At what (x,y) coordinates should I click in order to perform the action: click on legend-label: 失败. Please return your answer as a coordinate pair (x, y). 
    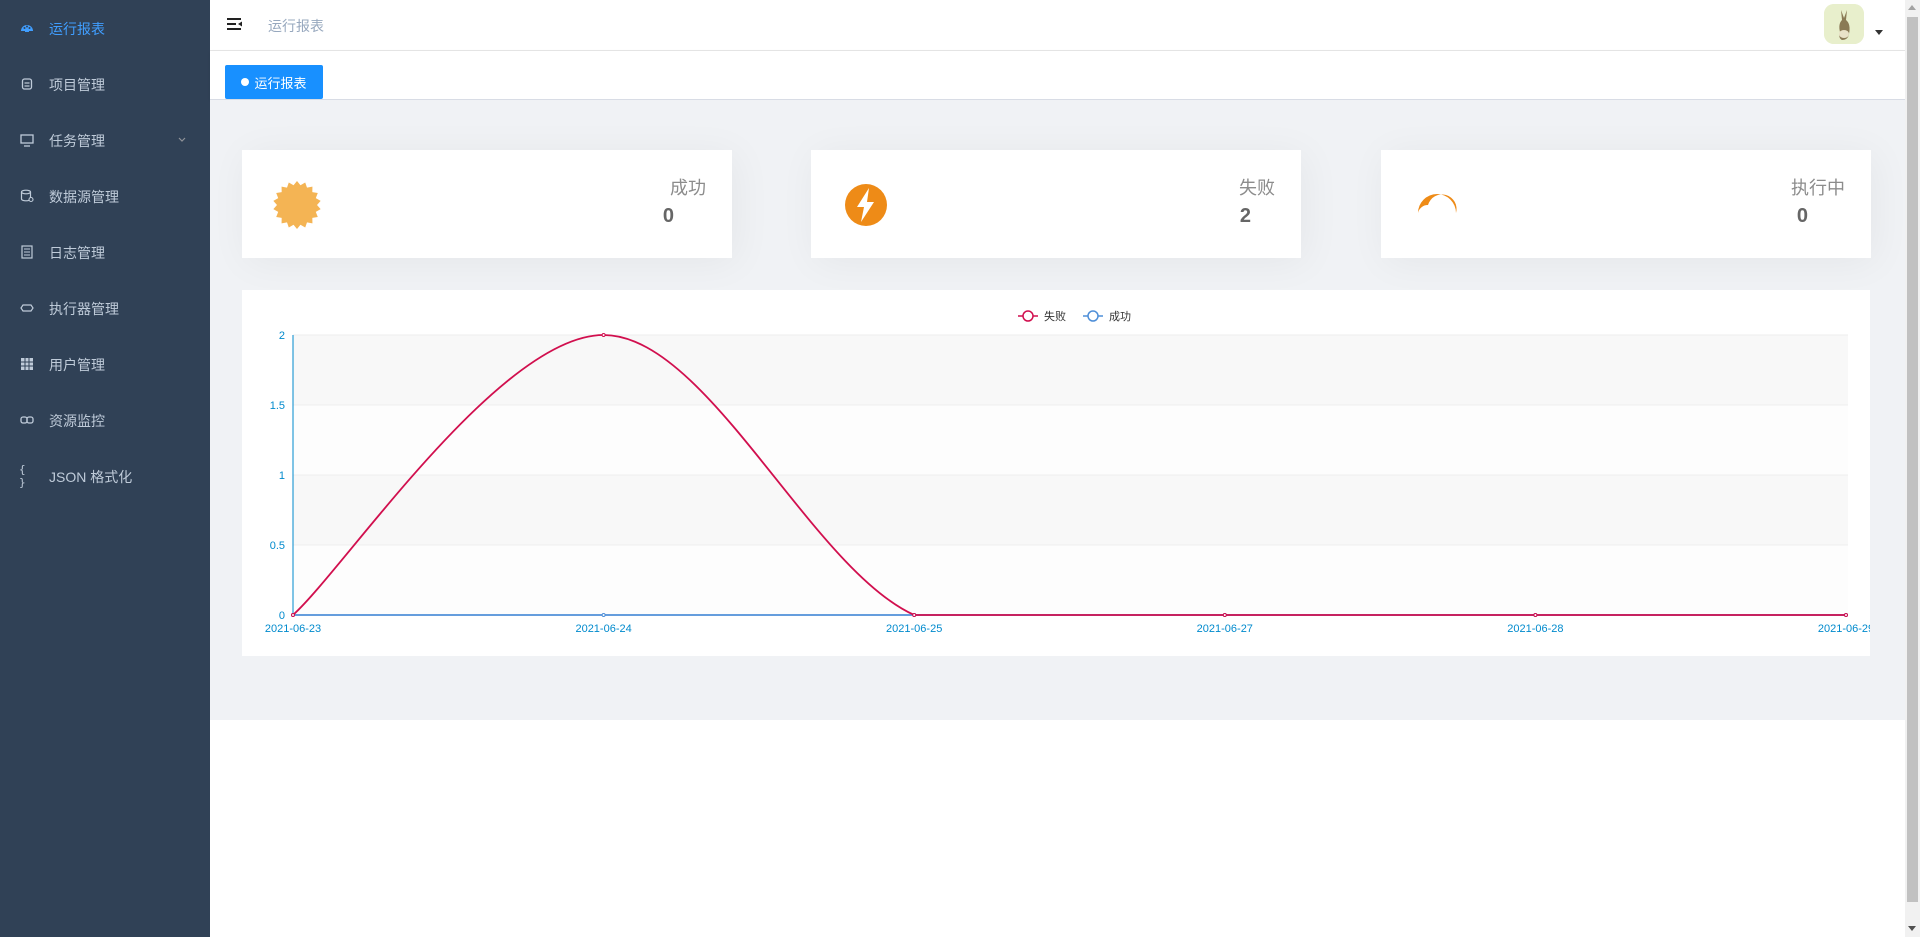
    Looking at the image, I should click on (1055, 316).